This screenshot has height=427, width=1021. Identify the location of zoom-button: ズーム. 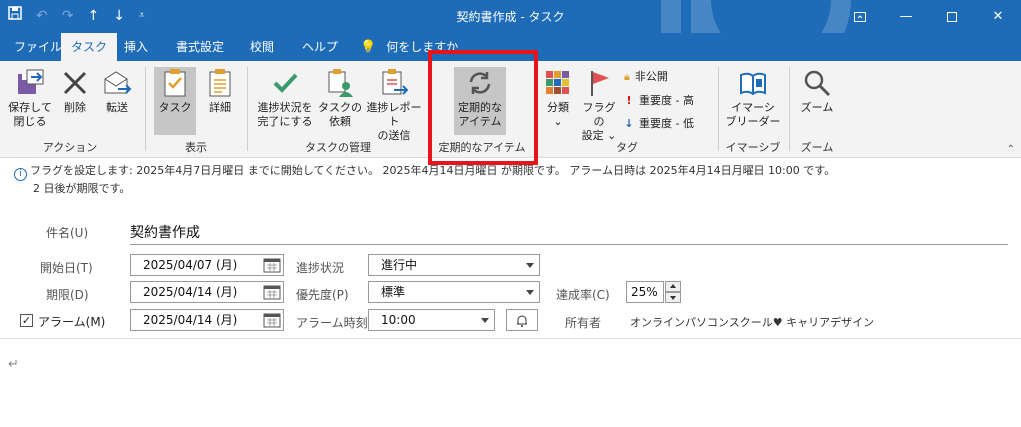
(817, 91).